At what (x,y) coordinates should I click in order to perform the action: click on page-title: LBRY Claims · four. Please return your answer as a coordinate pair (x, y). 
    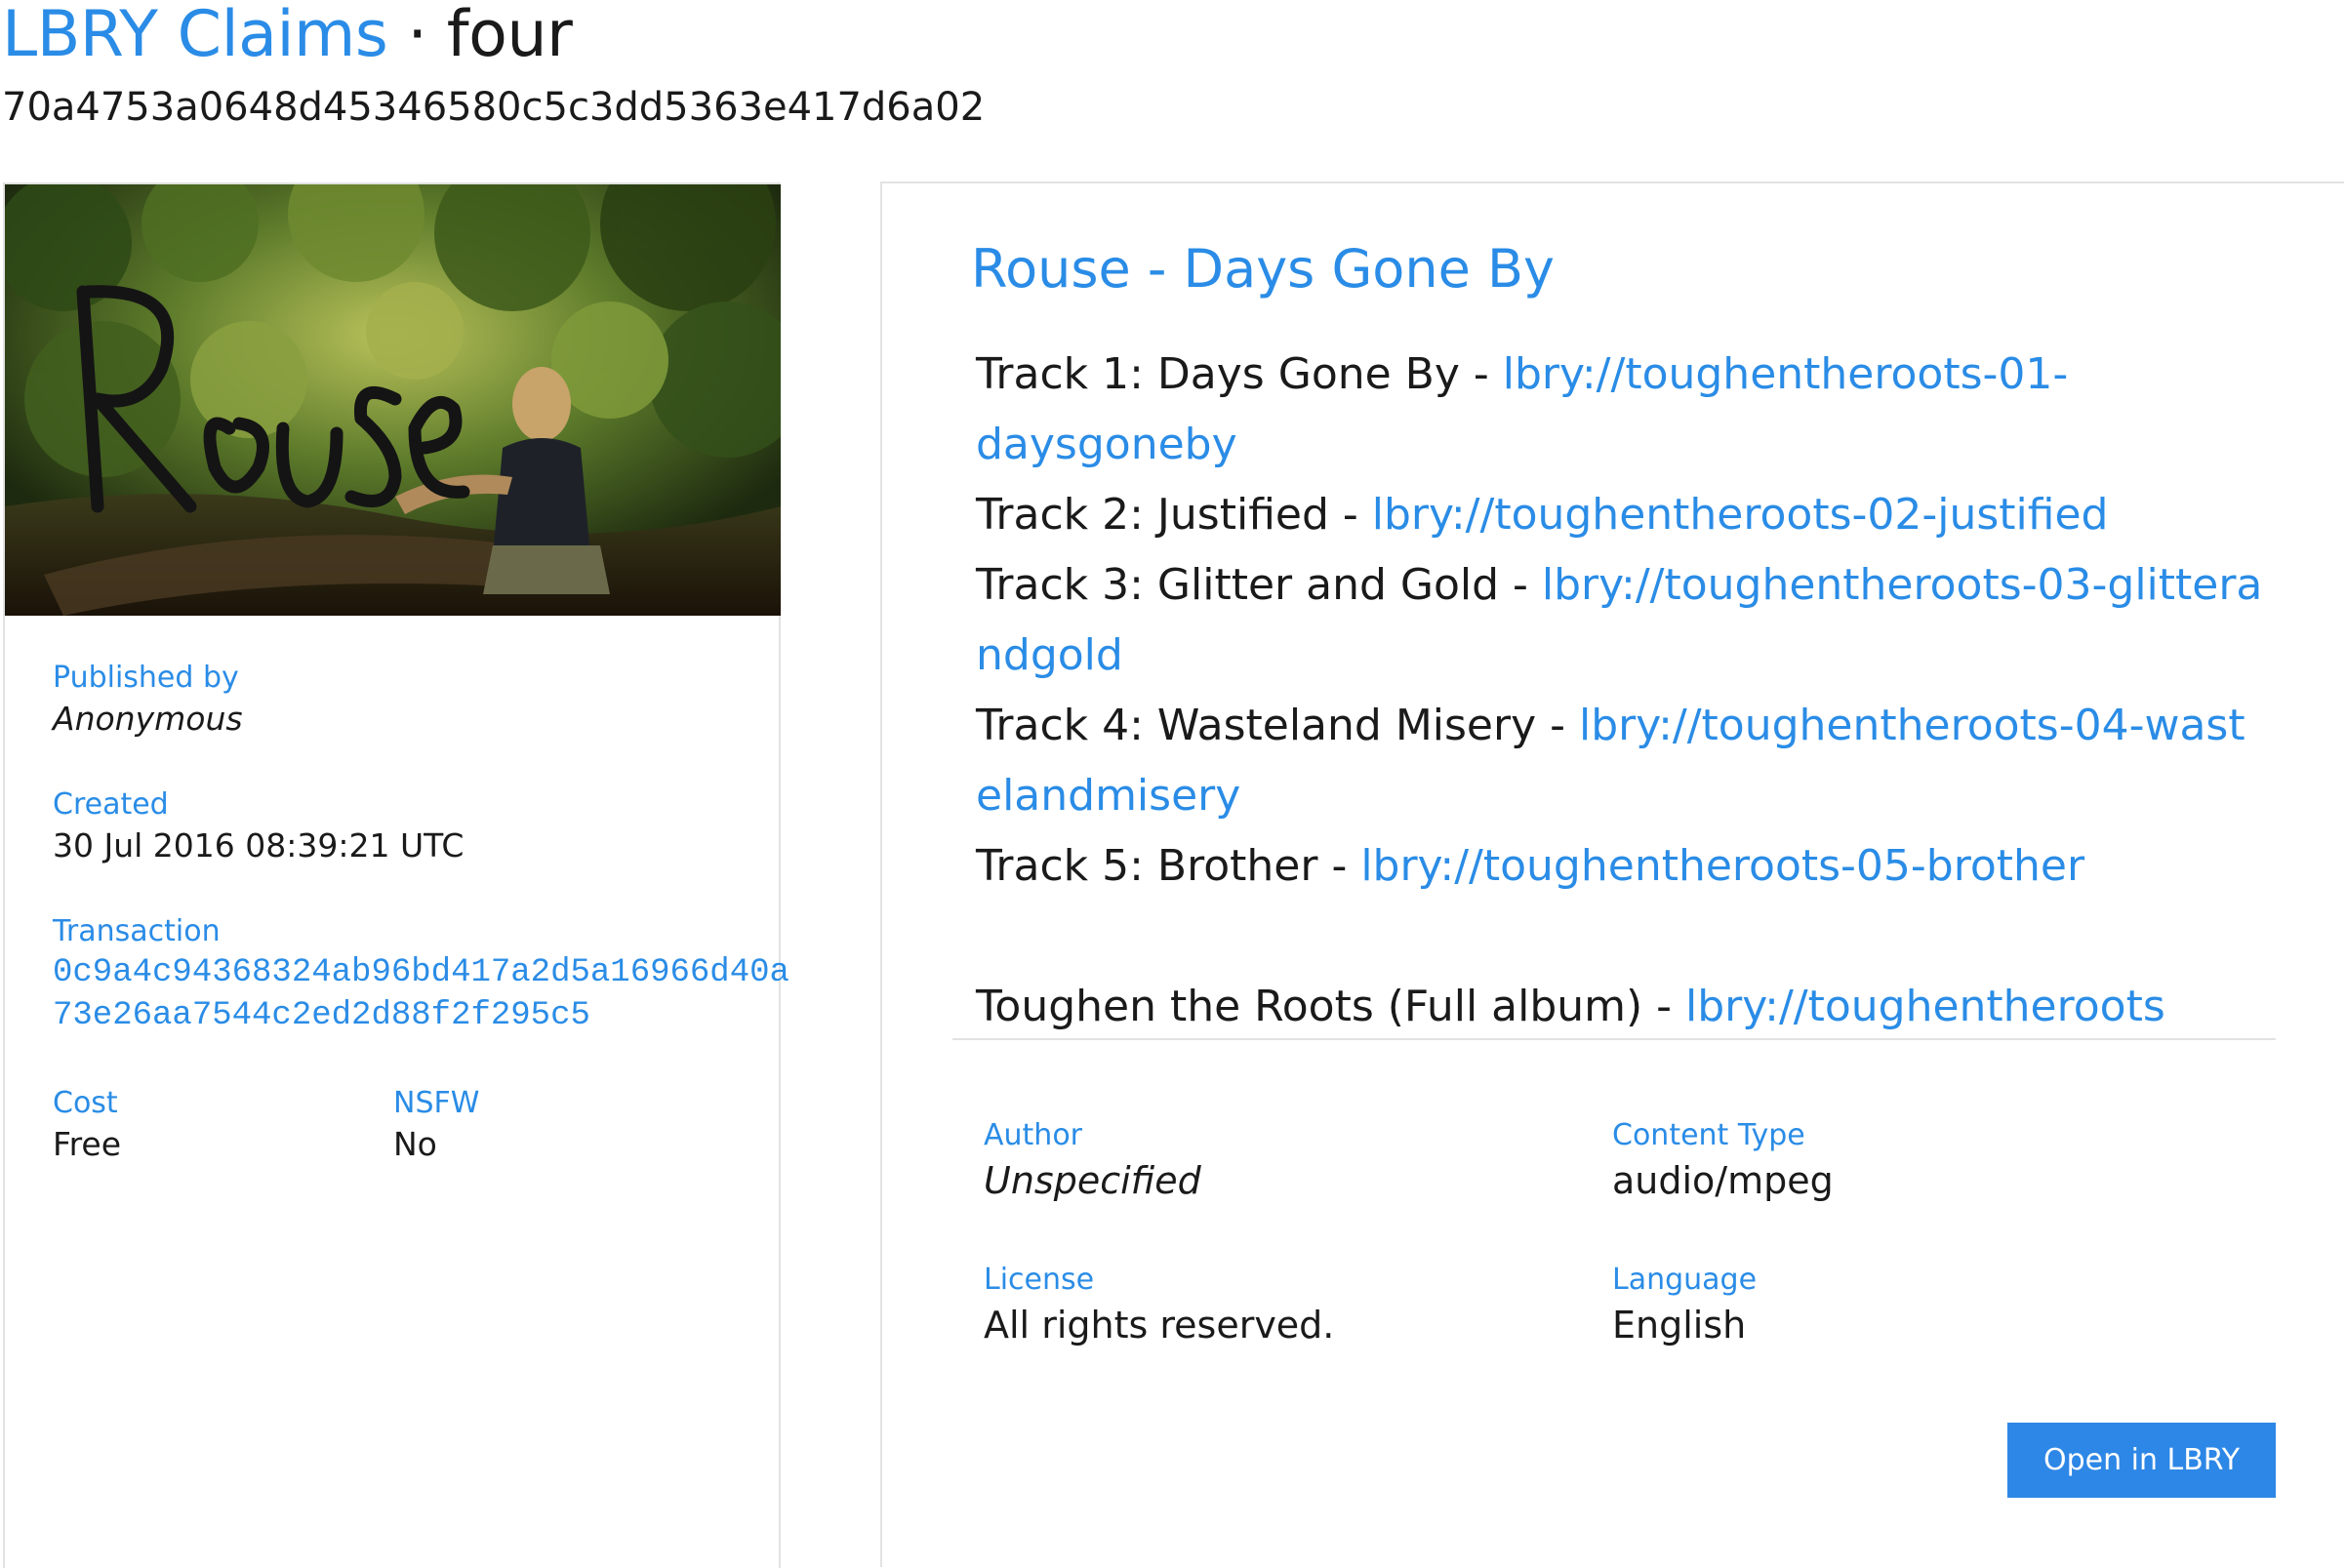
    Looking at the image, I should click on (287, 35).